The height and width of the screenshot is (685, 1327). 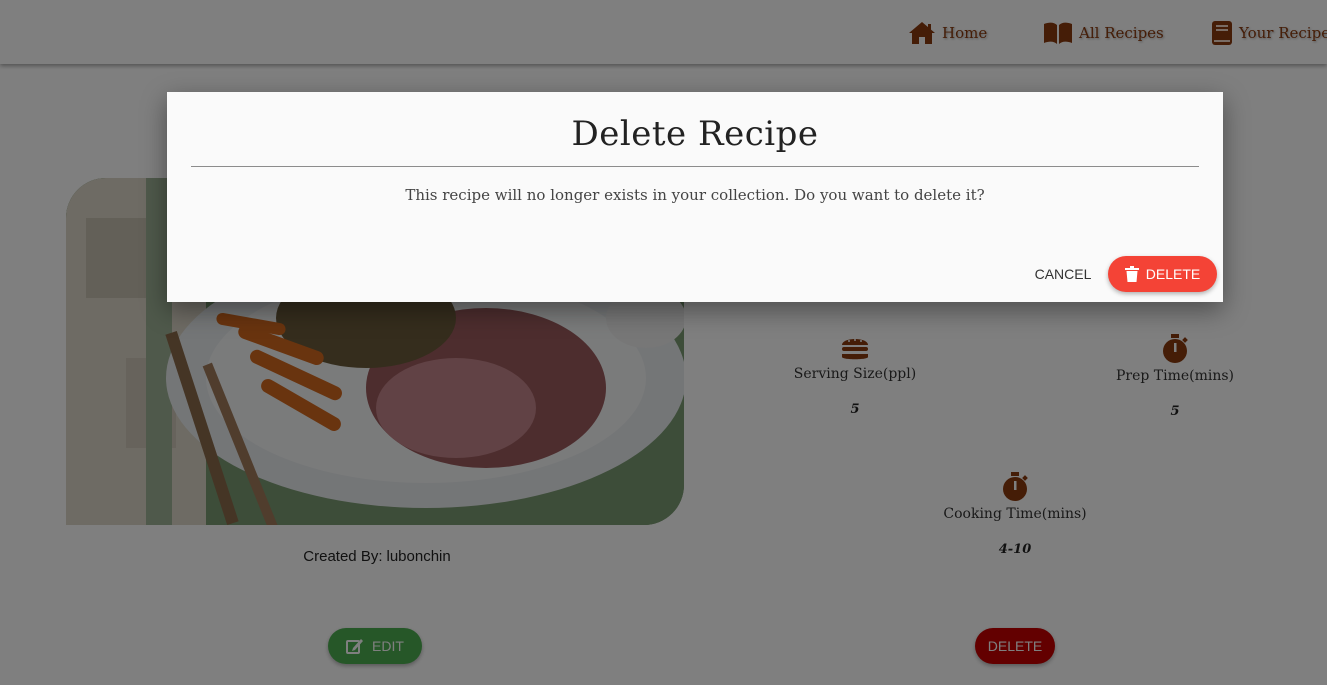 I want to click on modal-delete-label: DELETE, so click(x=1173, y=274).